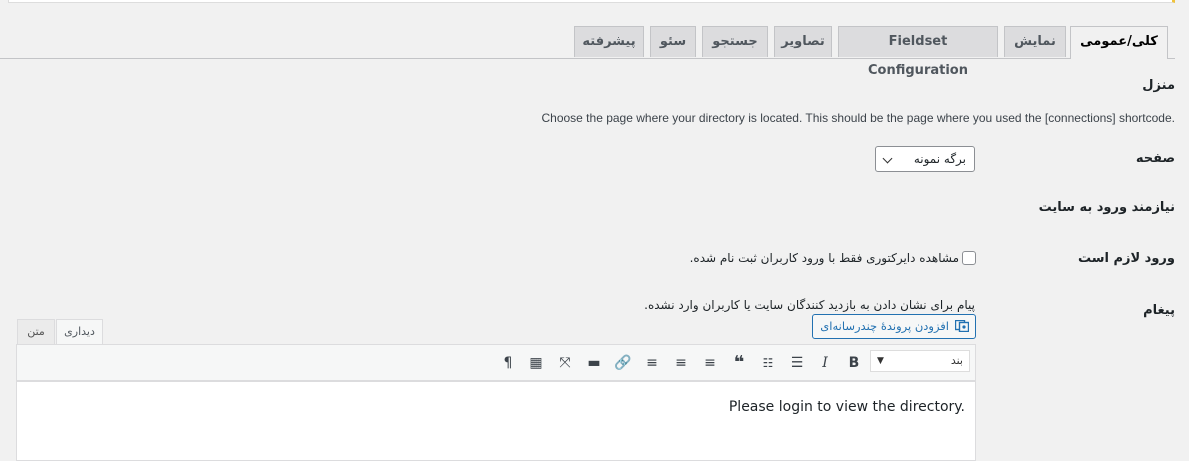  I want to click on chevron-down-icon: ▼, so click(880, 361).